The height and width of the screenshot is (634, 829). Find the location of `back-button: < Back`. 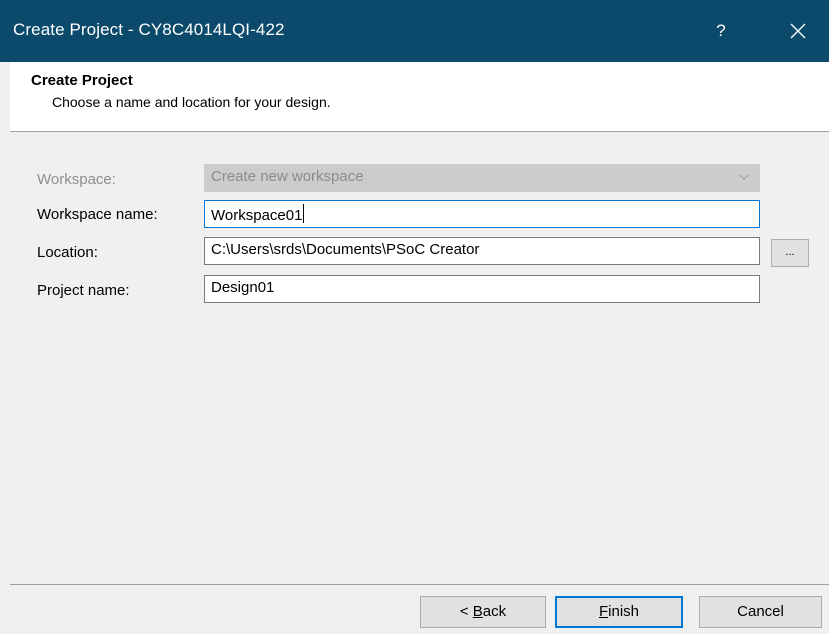

back-button: < Back is located at coordinates (483, 612).